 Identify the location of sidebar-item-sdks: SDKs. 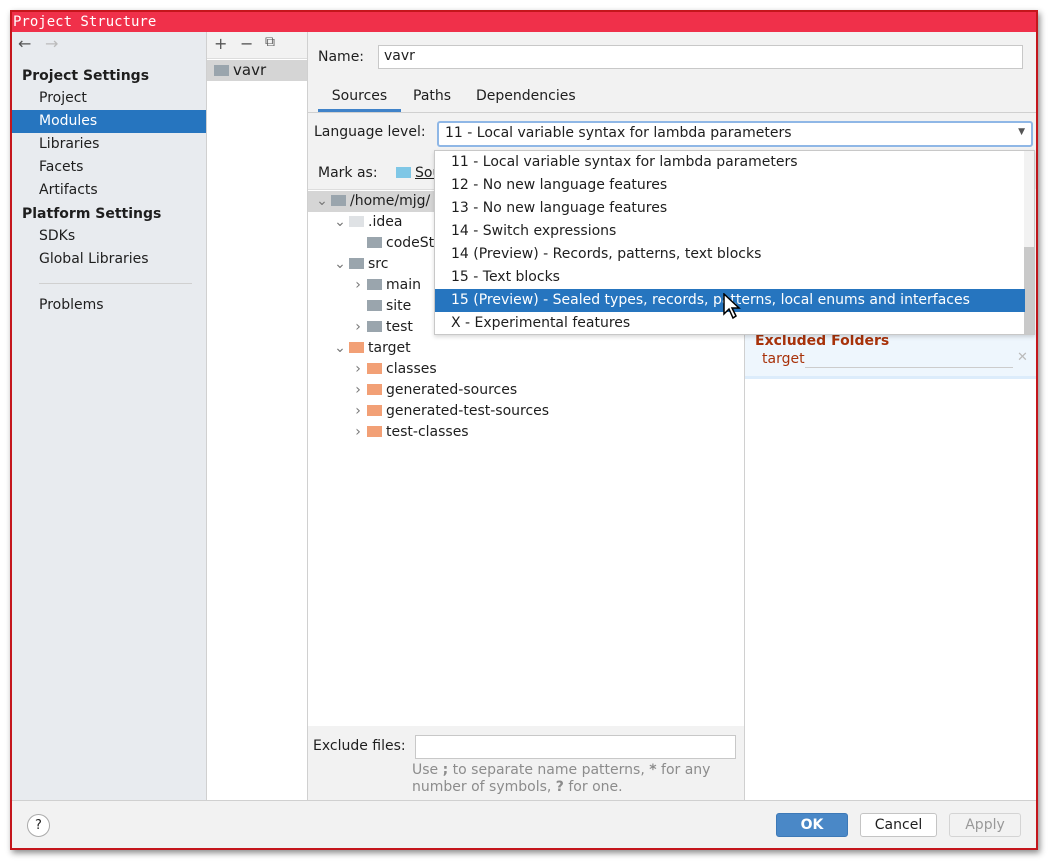
(109, 236).